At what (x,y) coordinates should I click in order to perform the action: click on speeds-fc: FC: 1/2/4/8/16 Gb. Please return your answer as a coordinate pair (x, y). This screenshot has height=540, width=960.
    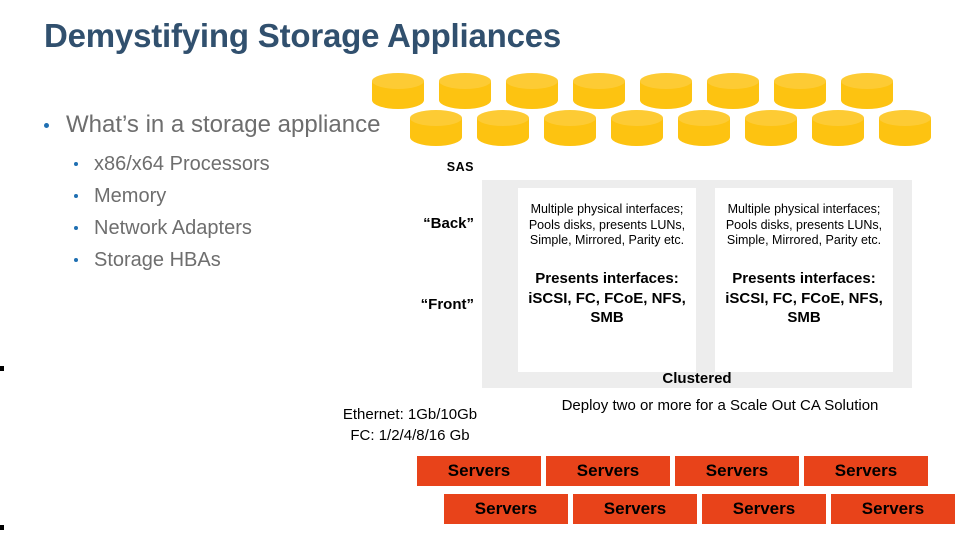
    Looking at the image, I should click on (410, 435).